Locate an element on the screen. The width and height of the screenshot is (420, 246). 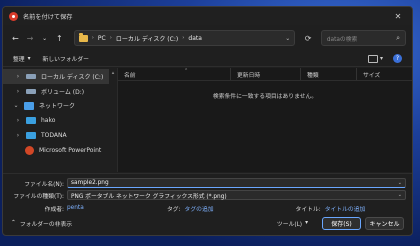
column-header-row: 名前 更新日時 種類 サイズ is located at coordinates (265, 74).